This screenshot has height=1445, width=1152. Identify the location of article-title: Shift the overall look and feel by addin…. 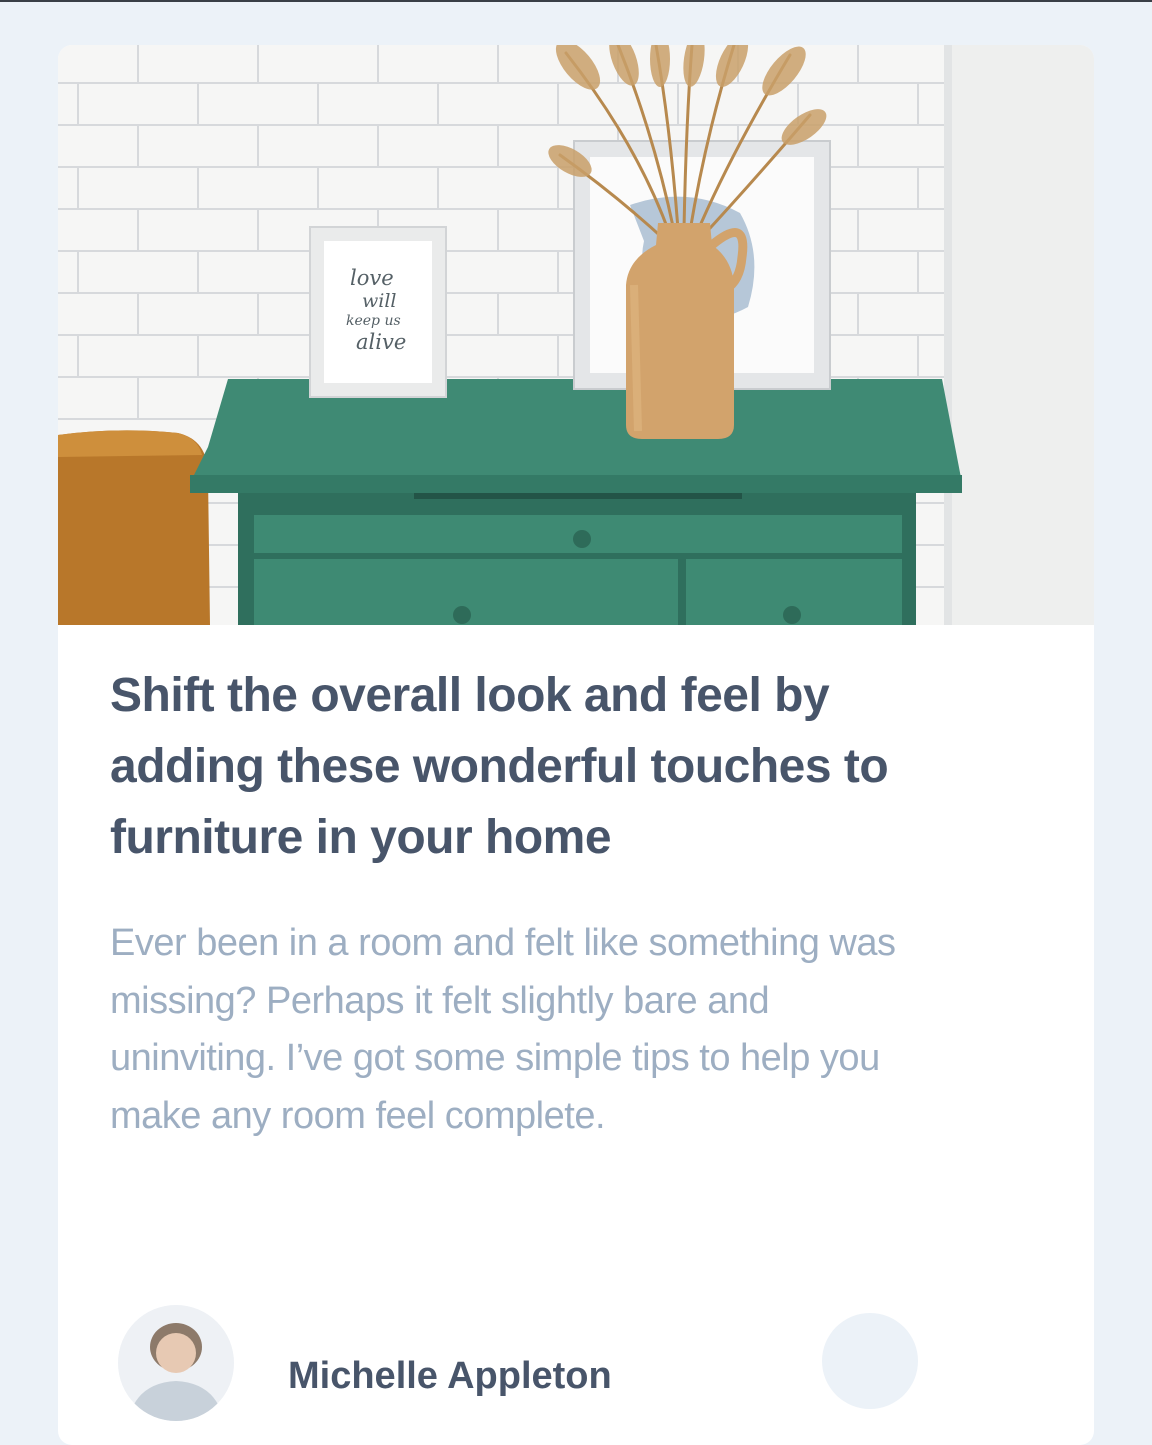
(525, 766).